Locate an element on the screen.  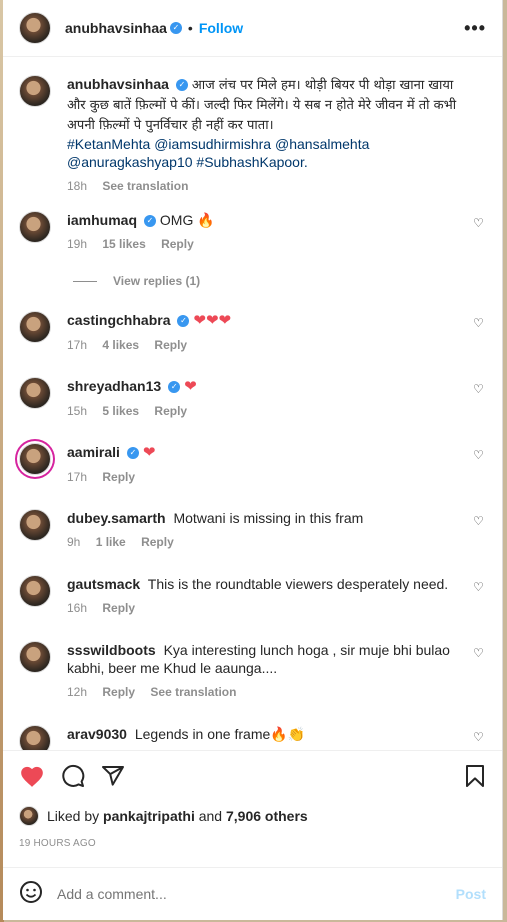
comment-item: aamirali ✓ ❤ 17h Reply ♡ is located at coordinates (252, 463).